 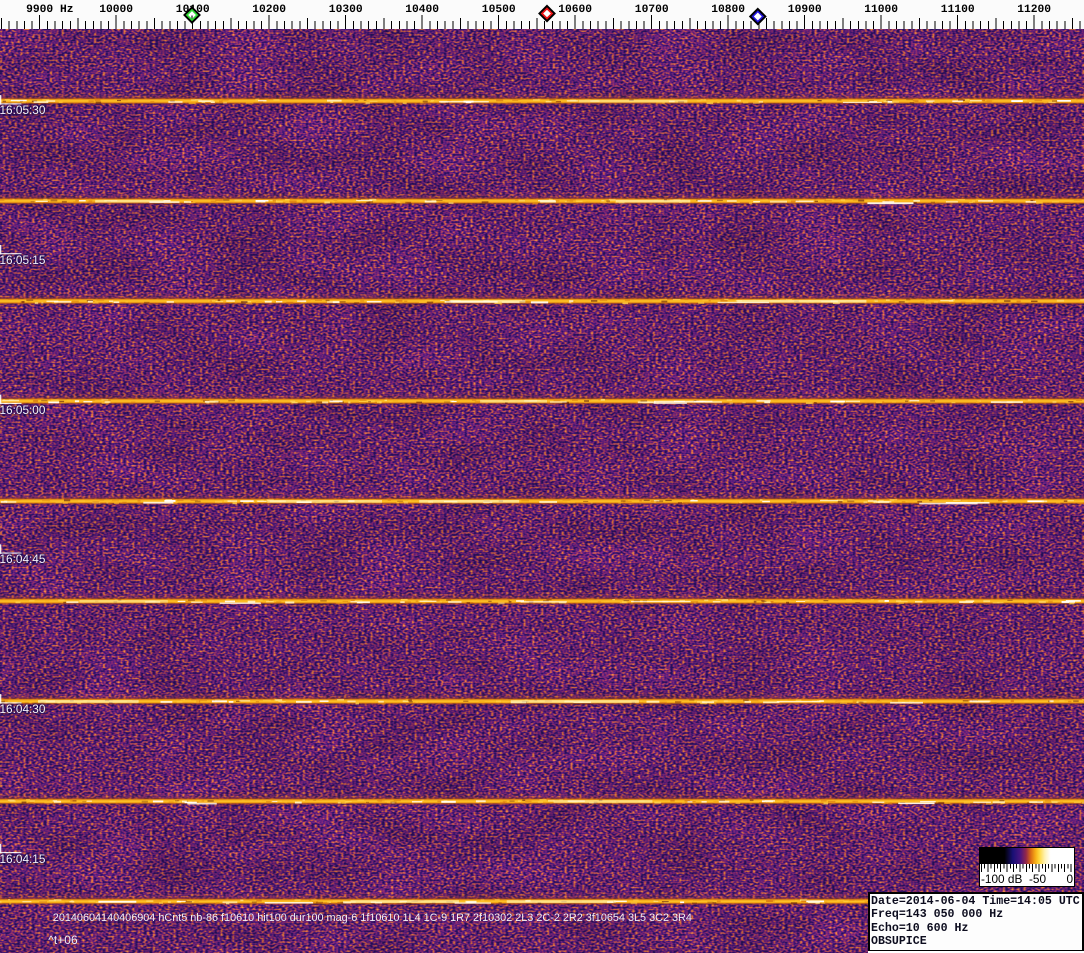 What do you see at coordinates (881, 10) in the screenshot?
I see `svg-text: 11000` at bounding box center [881, 10].